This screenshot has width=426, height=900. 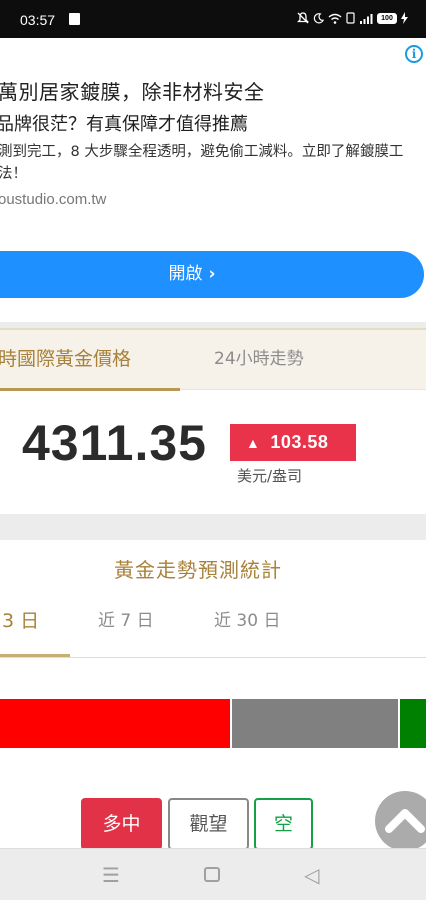 I want to click on back-icon: ◁, so click(x=311, y=875).